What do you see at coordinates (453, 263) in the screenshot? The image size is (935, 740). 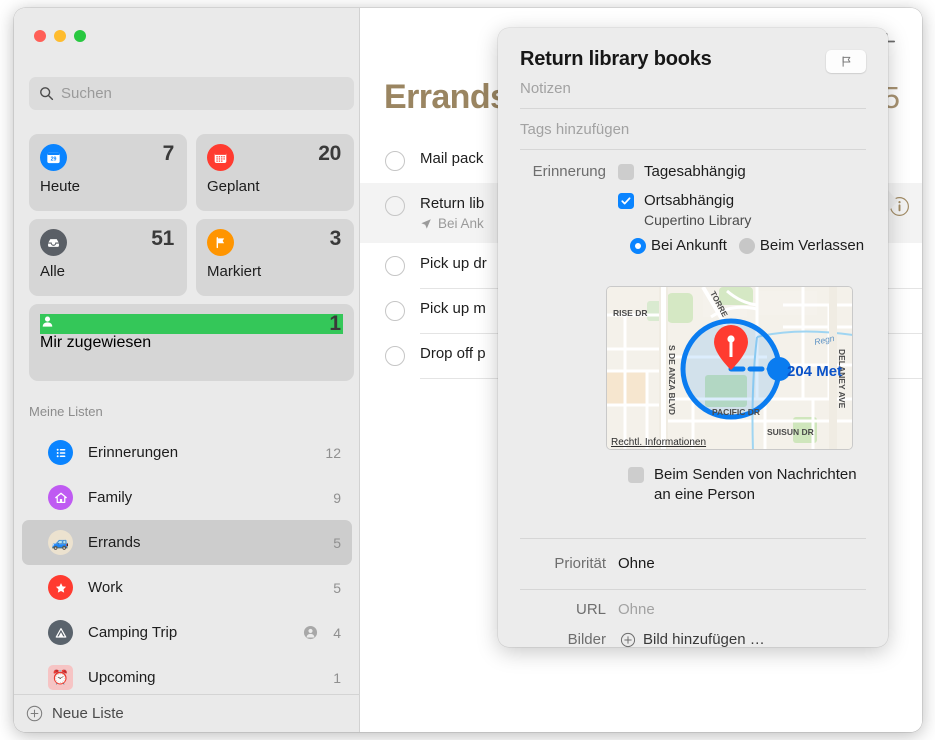 I see `reminder-title: Pick up dr` at bounding box center [453, 263].